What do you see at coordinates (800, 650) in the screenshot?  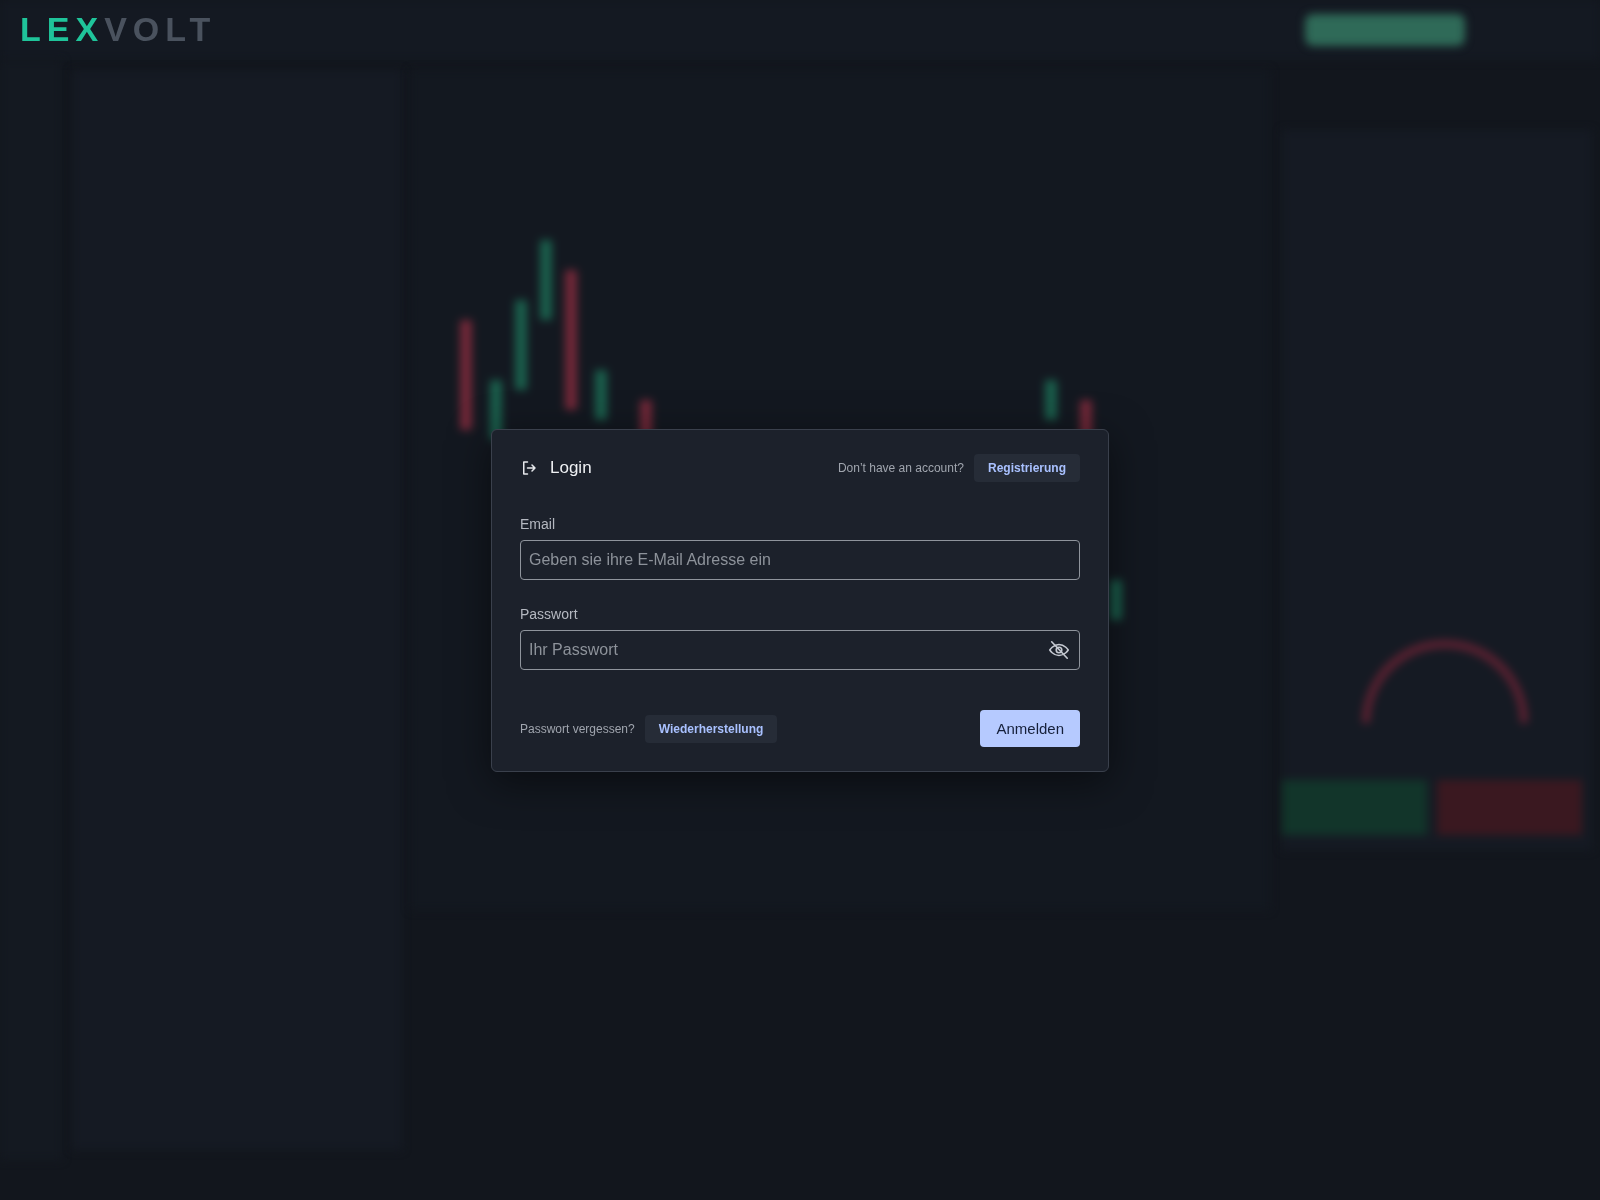 I see `password-field: Ihr Passwort` at bounding box center [800, 650].